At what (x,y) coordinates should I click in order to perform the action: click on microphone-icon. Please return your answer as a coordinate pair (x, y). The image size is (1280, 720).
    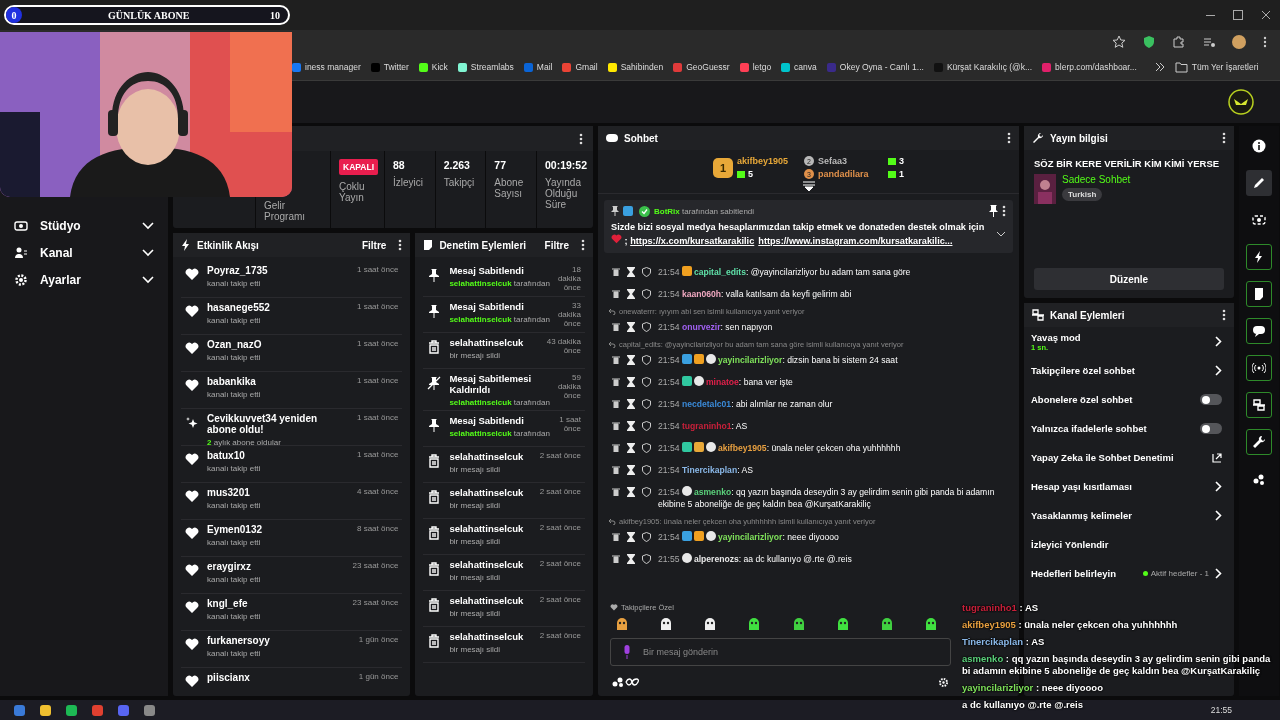
    Looking at the image, I should click on (627, 652).